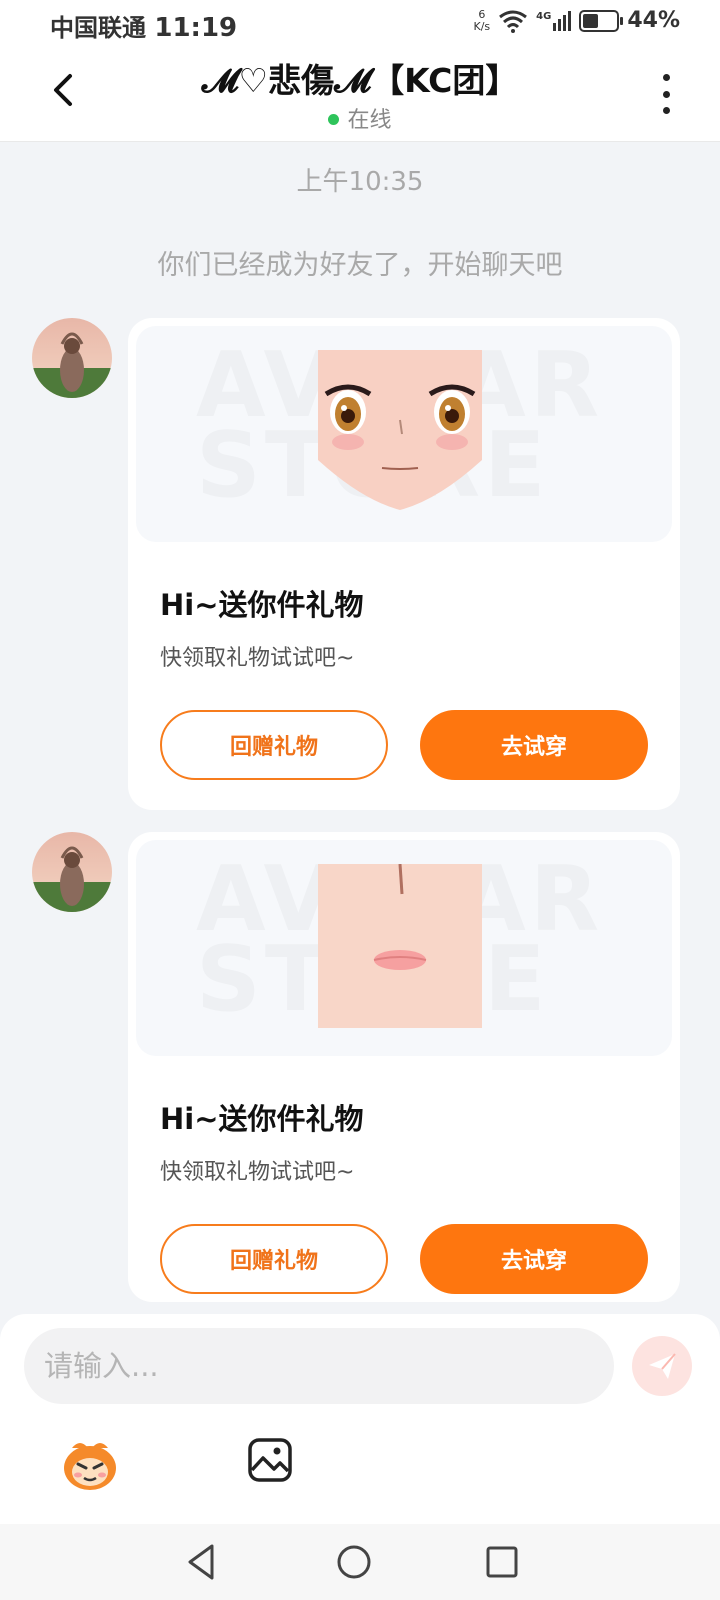 The width and height of the screenshot is (720, 1600). I want to click on status-right: 6 K/s 4G 44%, so click(577, 20).